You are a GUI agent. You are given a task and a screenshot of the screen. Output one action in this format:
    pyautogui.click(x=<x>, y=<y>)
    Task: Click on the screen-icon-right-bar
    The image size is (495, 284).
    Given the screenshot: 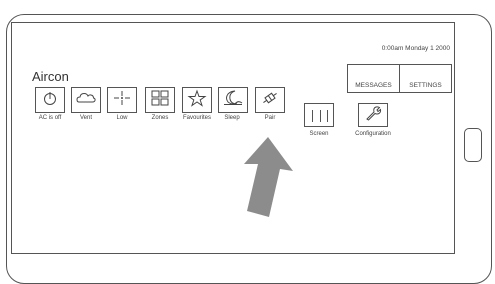 What is the action you would take?
    pyautogui.click(x=327, y=116)
    